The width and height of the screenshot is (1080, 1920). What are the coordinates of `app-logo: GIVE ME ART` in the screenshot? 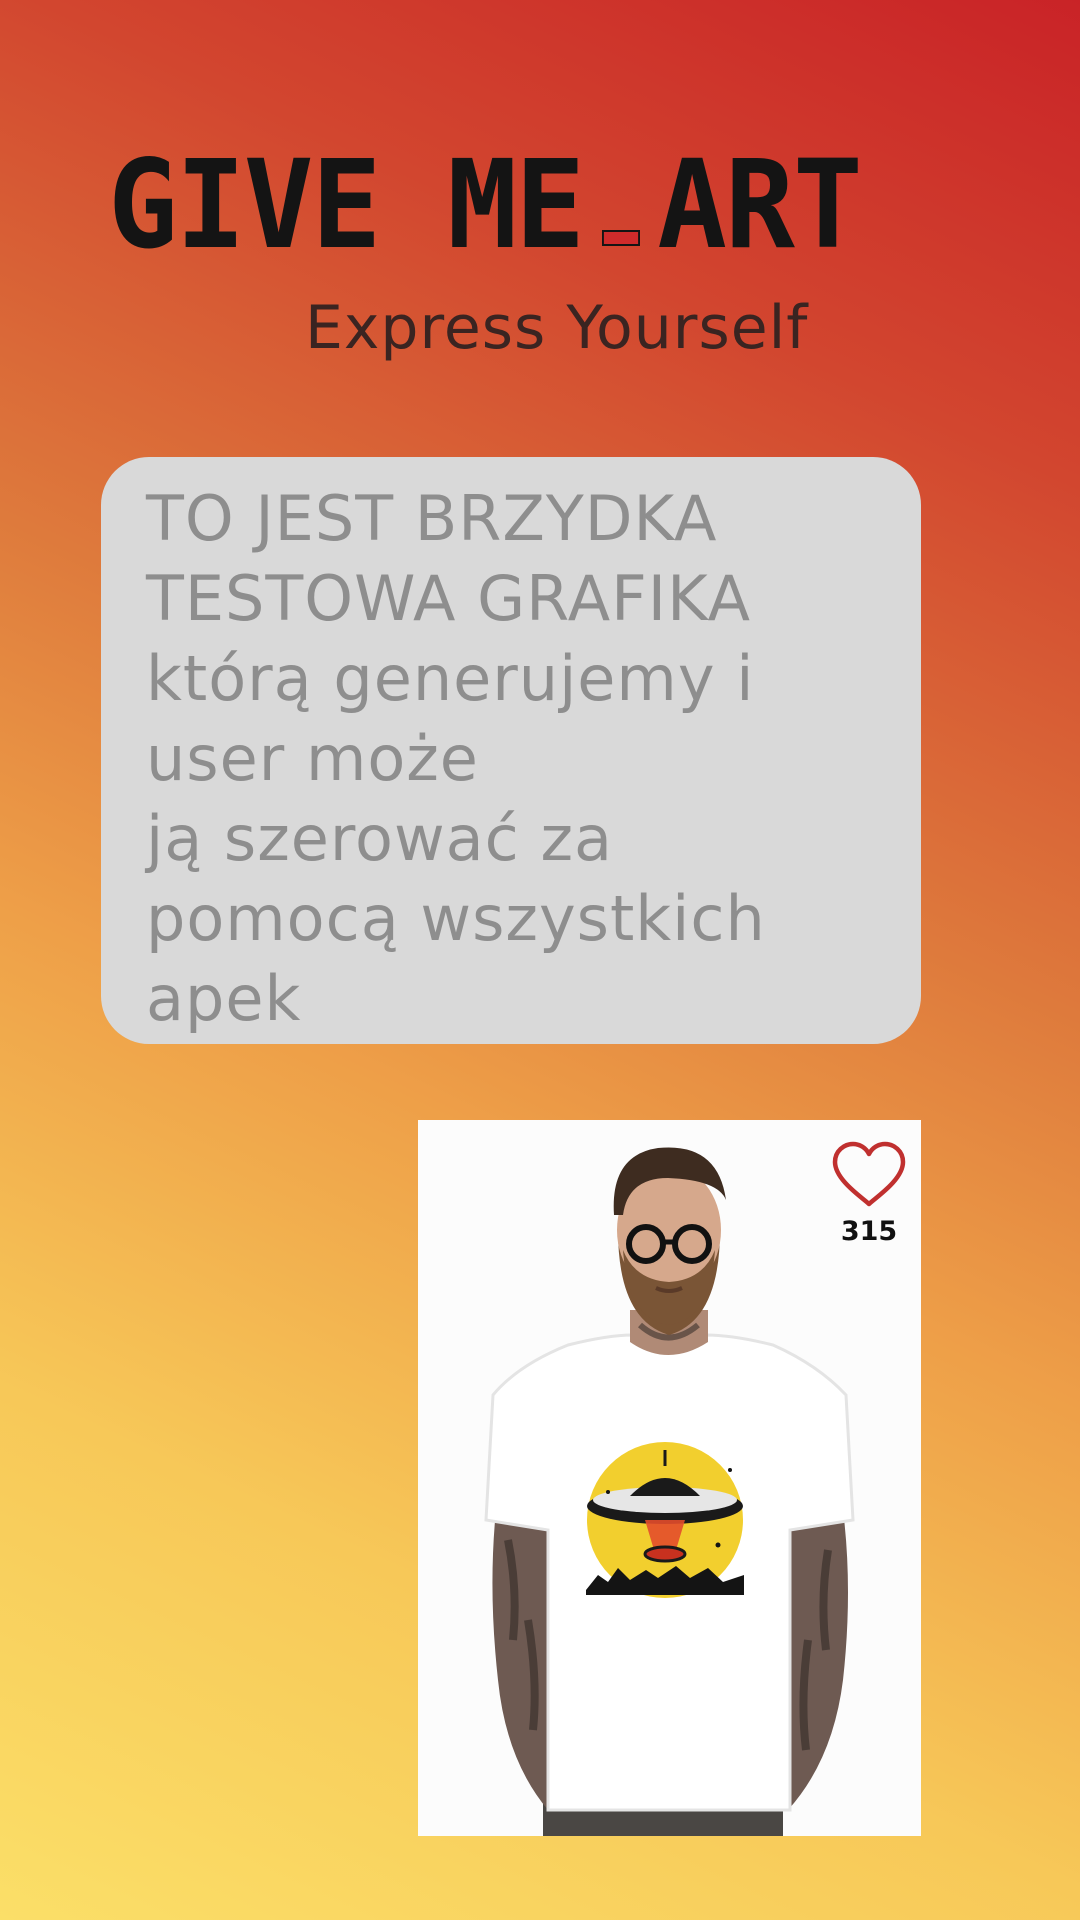 It's located at (507, 205).